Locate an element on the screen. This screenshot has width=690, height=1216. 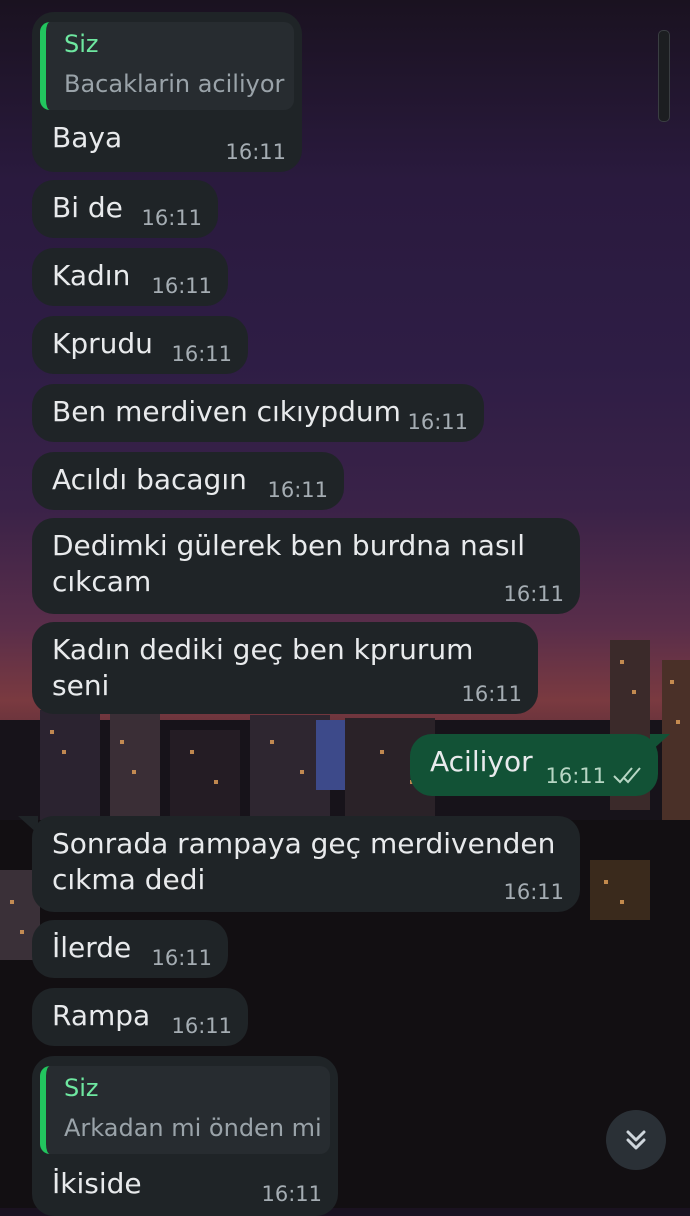
message-bubble-incoming: Ben merdiven cıkıypdum 16:11 is located at coordinates (258, 413).